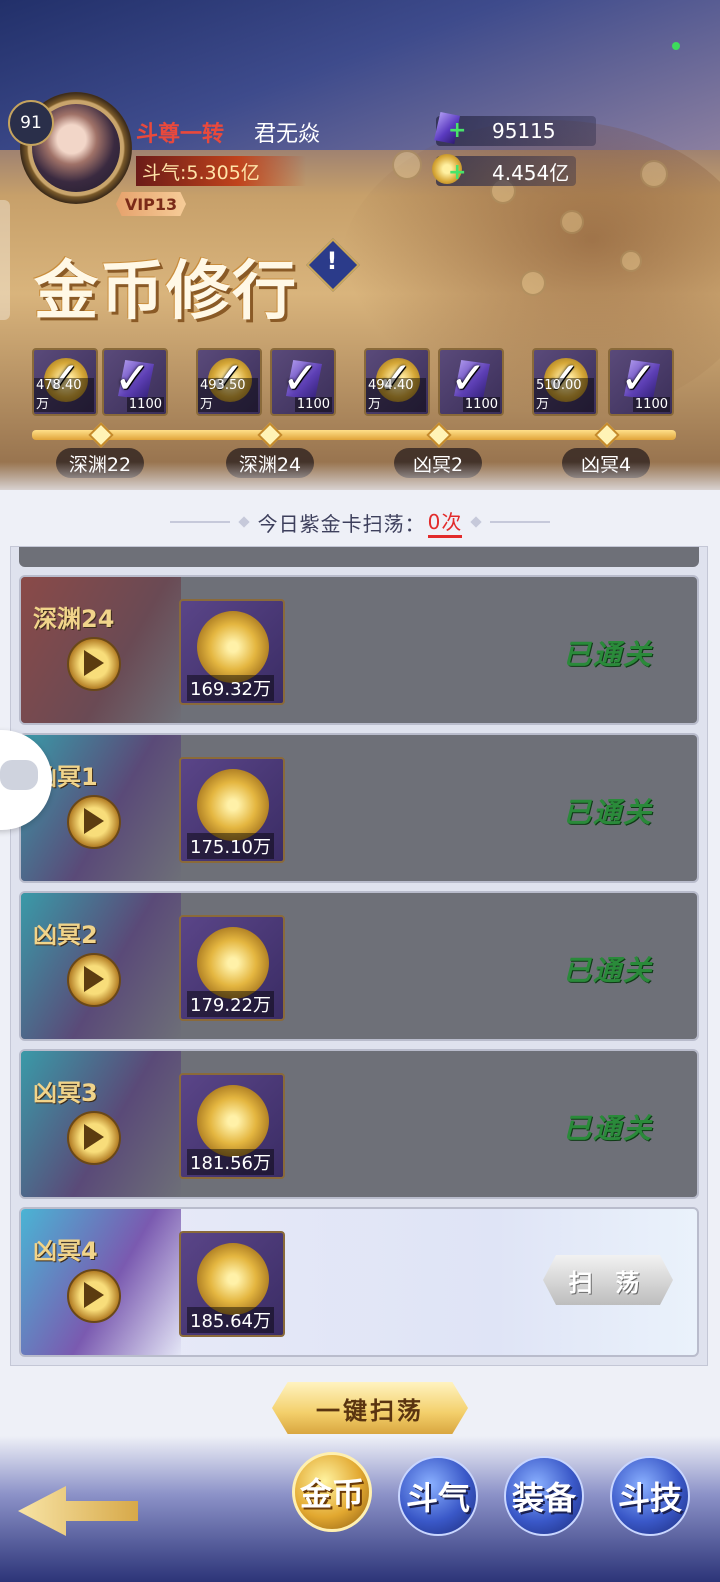 The width and height of the screenshot is (720, 1582). I want to click on player-name: 君无焱, so click(287, 134).